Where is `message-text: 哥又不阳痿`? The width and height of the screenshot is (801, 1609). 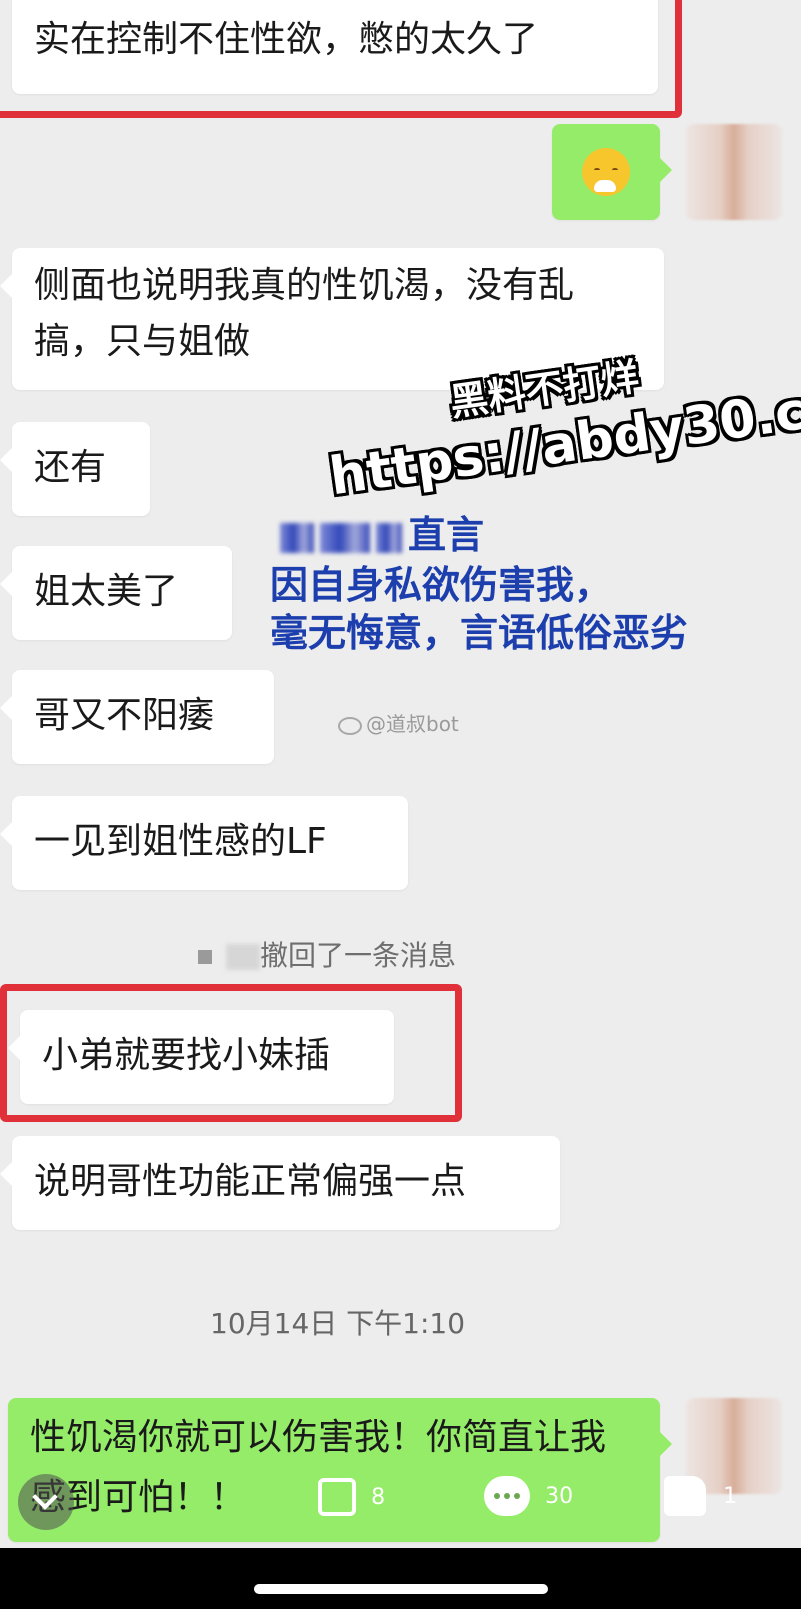 message-text: 哥又不阳痿 is located at coordinates (124, 715).